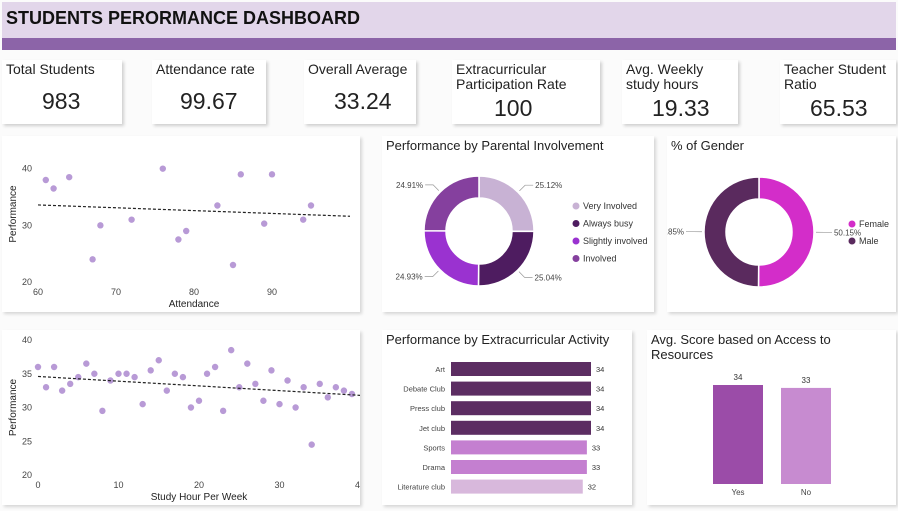 The width and height of the screenshot is (898, 511). Describe the element at coordinates (432, 428) in the screenshot. I see `bar-category-label: Jet club` at that location.